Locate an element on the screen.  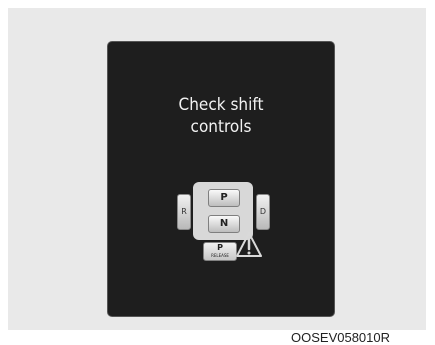
release-p-label: P is located at coordinates (220, 247).